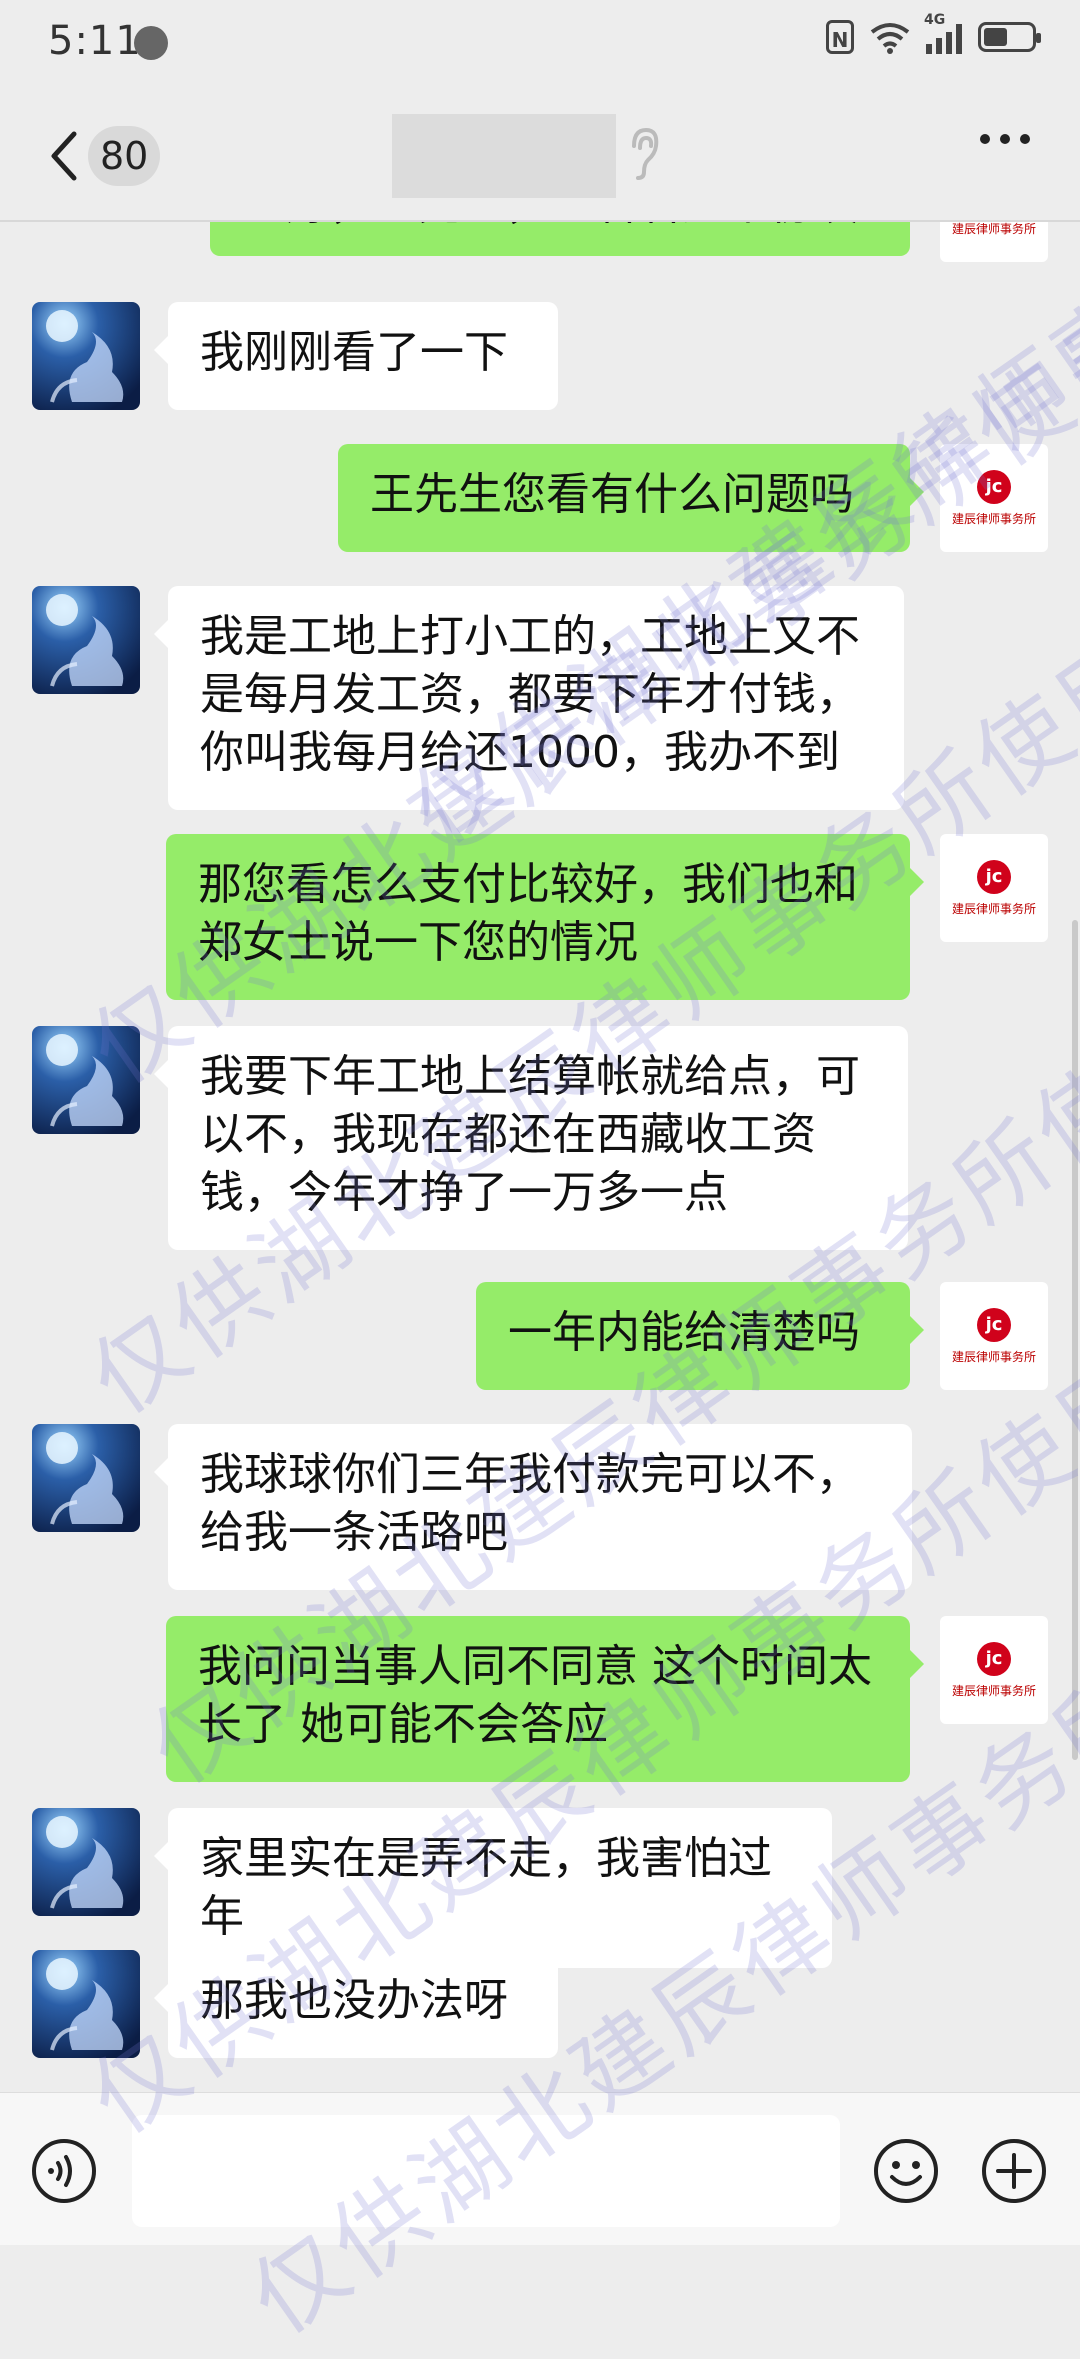 The height and width of the screenshot is (2359, 1080). Describe the element at coordinates (943, 33) in the screenshot. I see `cell-signal-icon: 4G` at that location.